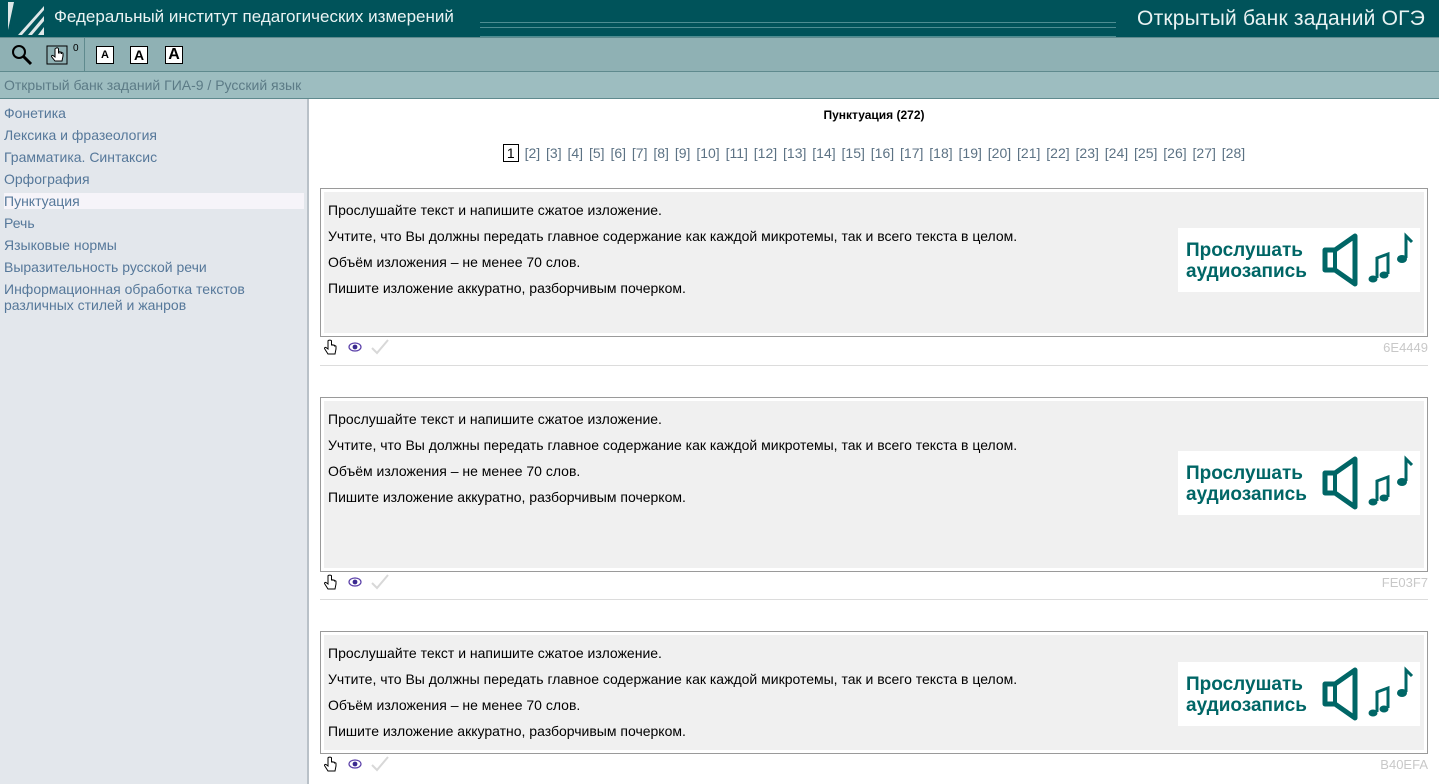  I want to click on search-button, so click(23, 55).